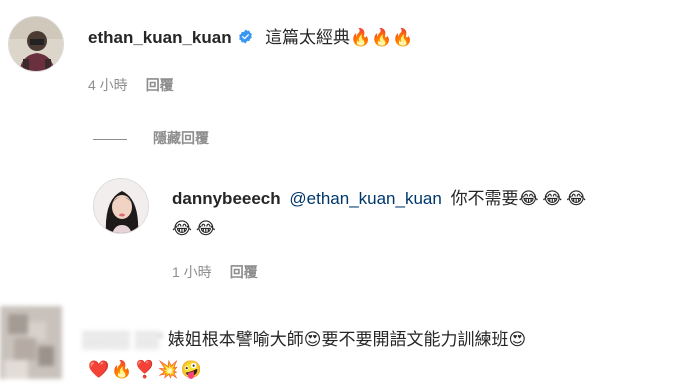 The image size is (692, 385). I want to click on comment2-row: ▒▒▒▒ ▒▒' 婊姐根本譬喻大師😍要不要開語文能力訓練班😍 ❤️🔥❣️💥🤪, so click(385, 355).